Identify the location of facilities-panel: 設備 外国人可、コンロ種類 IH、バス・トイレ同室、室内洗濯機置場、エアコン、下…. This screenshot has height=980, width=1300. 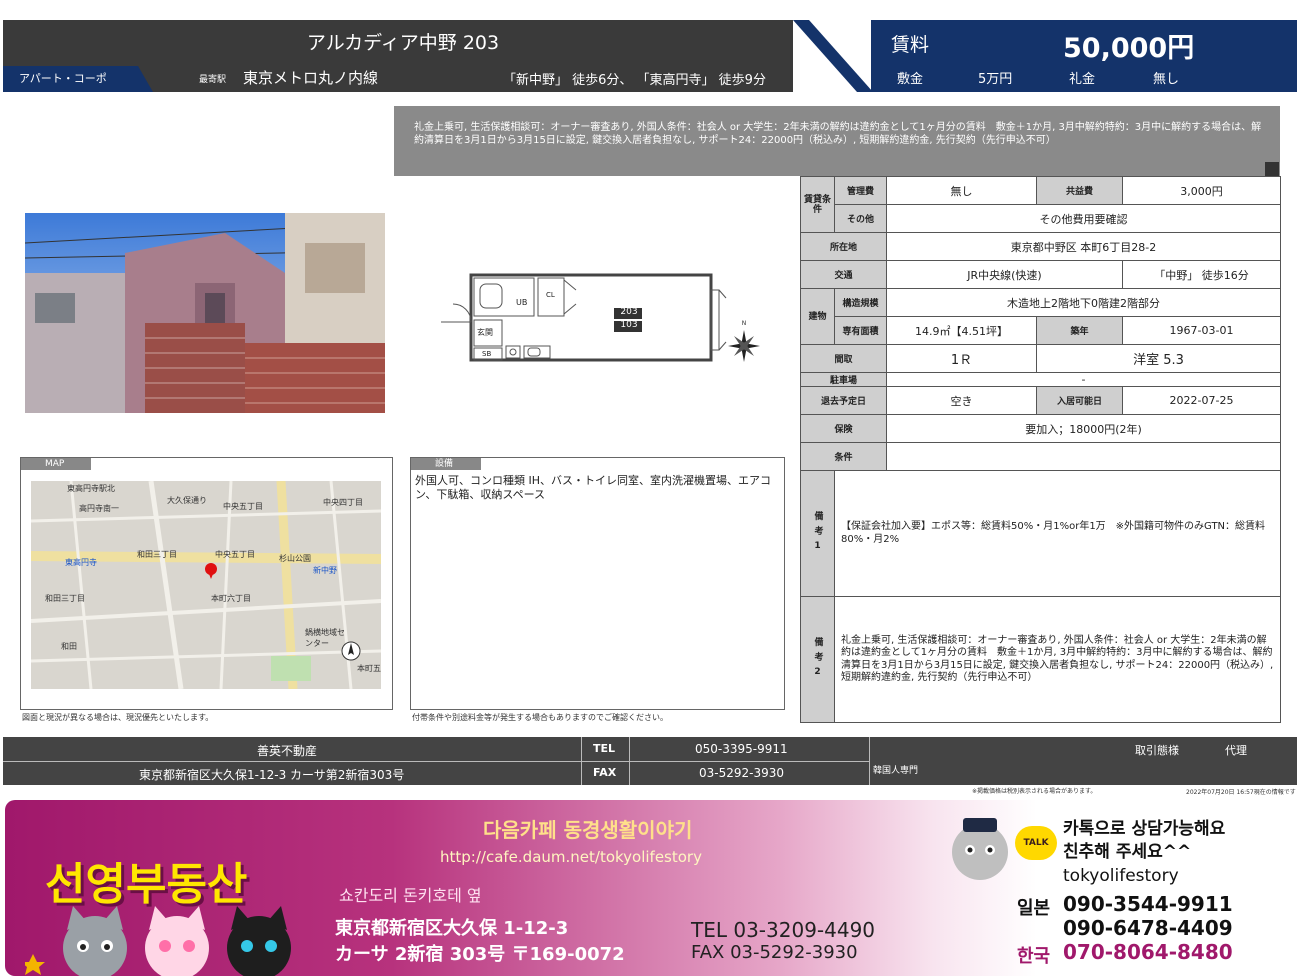
(597, 583).